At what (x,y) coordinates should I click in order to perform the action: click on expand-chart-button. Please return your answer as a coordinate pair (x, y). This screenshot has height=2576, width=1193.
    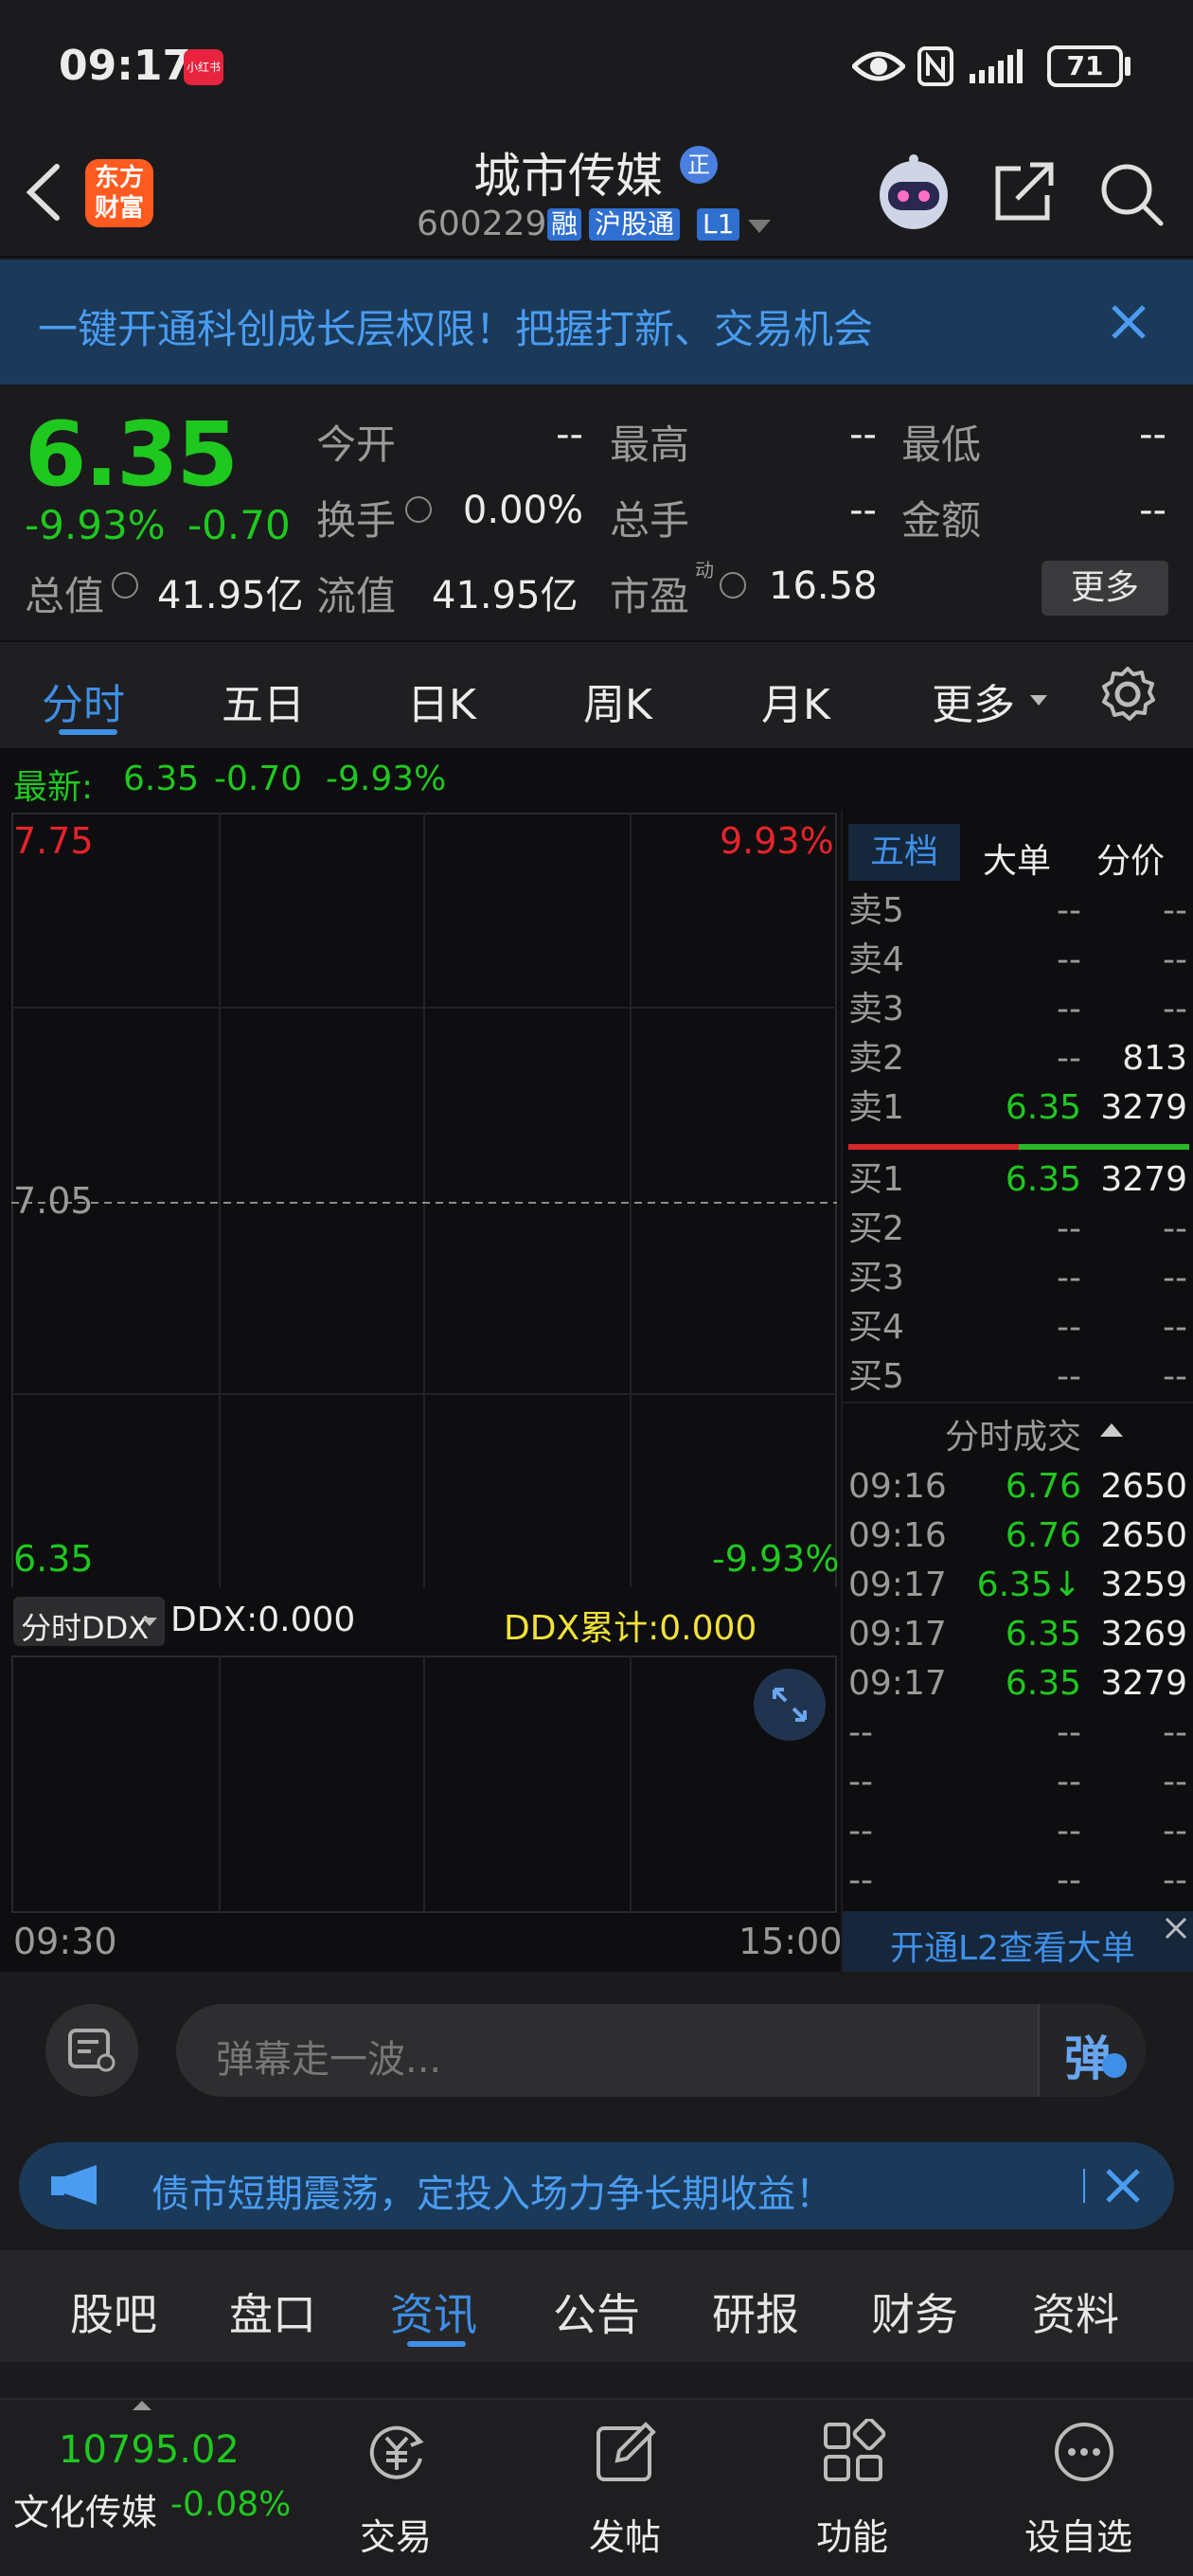
    Looking at the image, I should click on (790, 1705).